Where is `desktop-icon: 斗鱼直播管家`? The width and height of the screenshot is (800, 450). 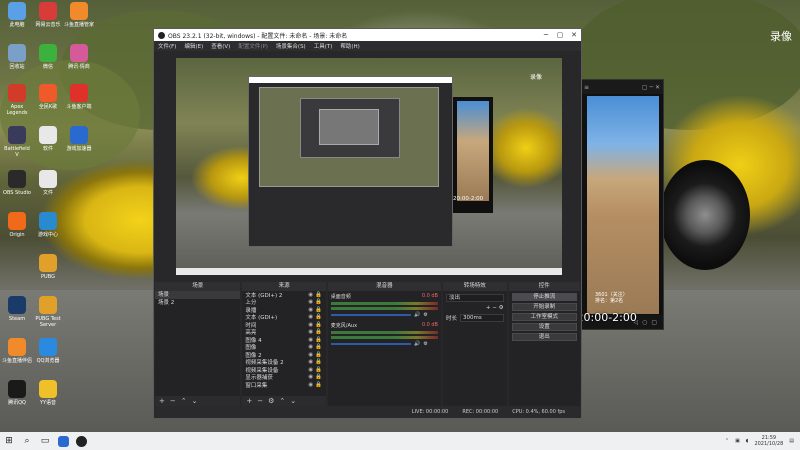
desktop-icon: 斗鱼直播管家 is located at coordinates (79, 15).